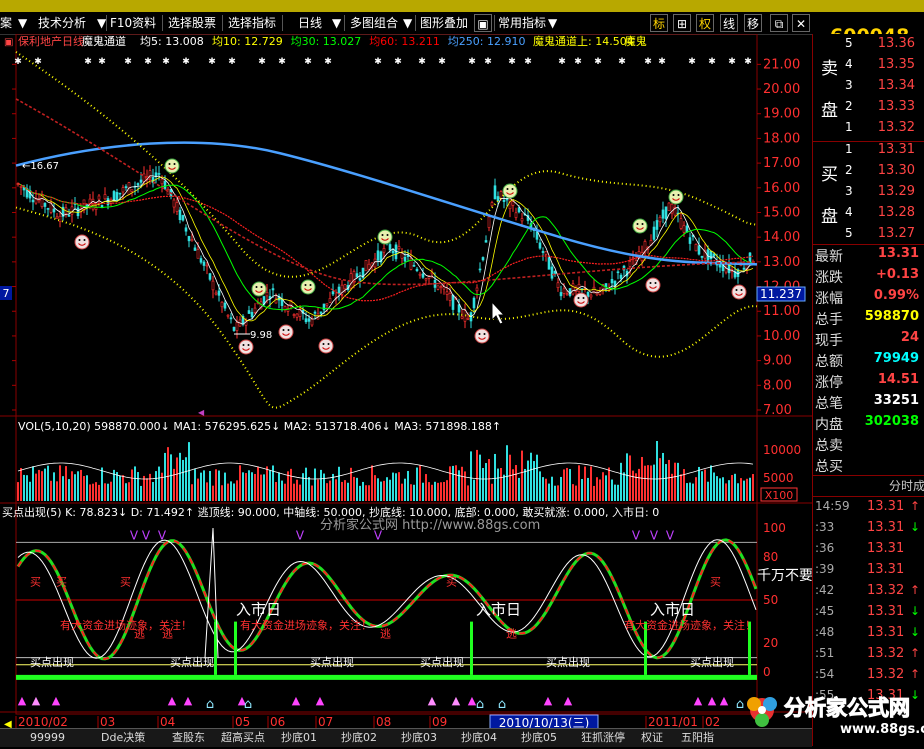 The height and width of the screenshot is (749, 924). What do you see at coordinates (243, 738) in the screenshot?
I see `indicator-tab: 超高买点` at bounding box center [243, 738].